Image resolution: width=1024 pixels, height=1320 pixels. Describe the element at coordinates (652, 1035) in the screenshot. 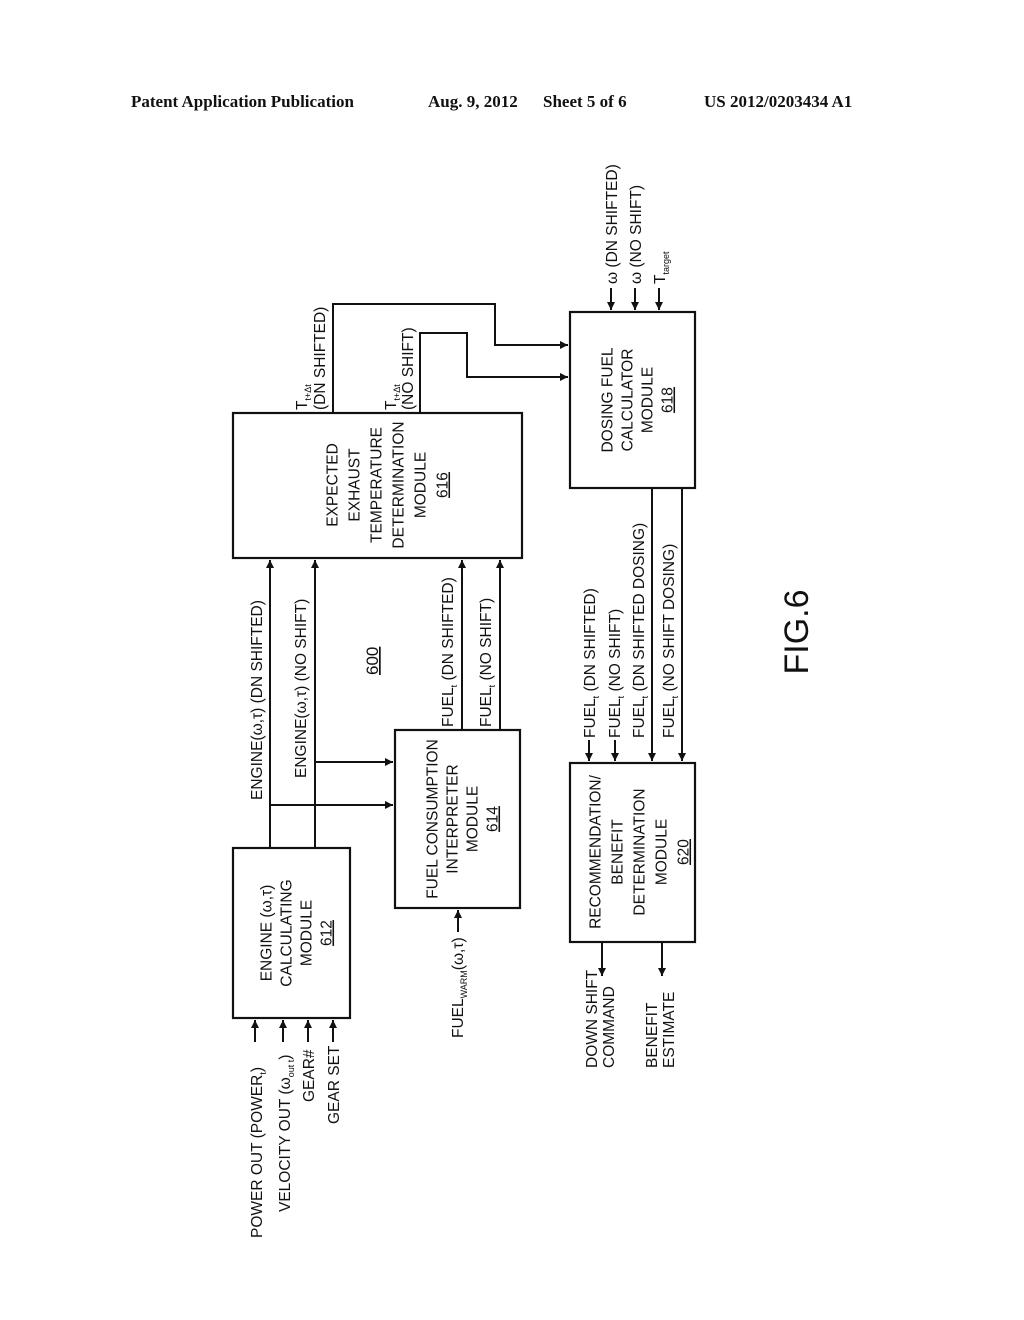

I see `label-benefit-estimate-line-1: BENEFIT` at that location.